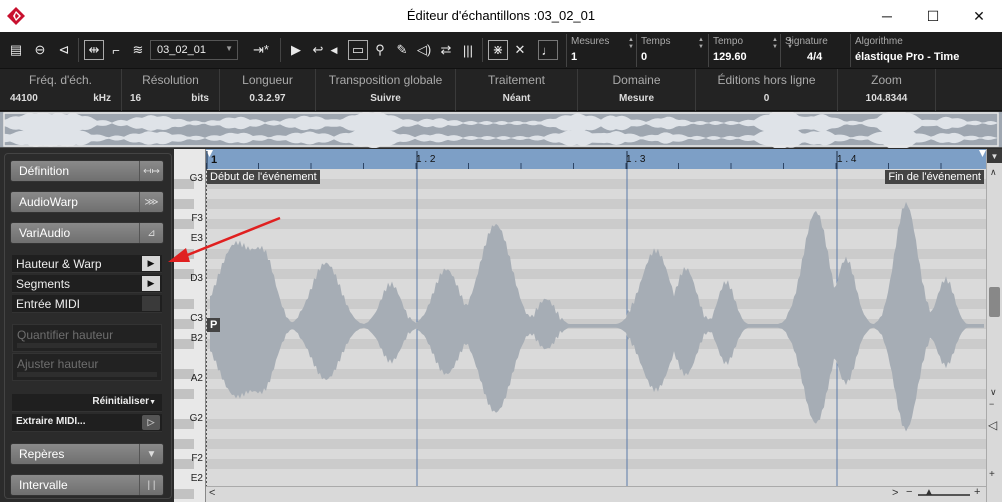 The height and width of the screenshot is (502, 1002). I want to click on signature-field: Signature 4/4 ▲ ▼, so click(814, 50).